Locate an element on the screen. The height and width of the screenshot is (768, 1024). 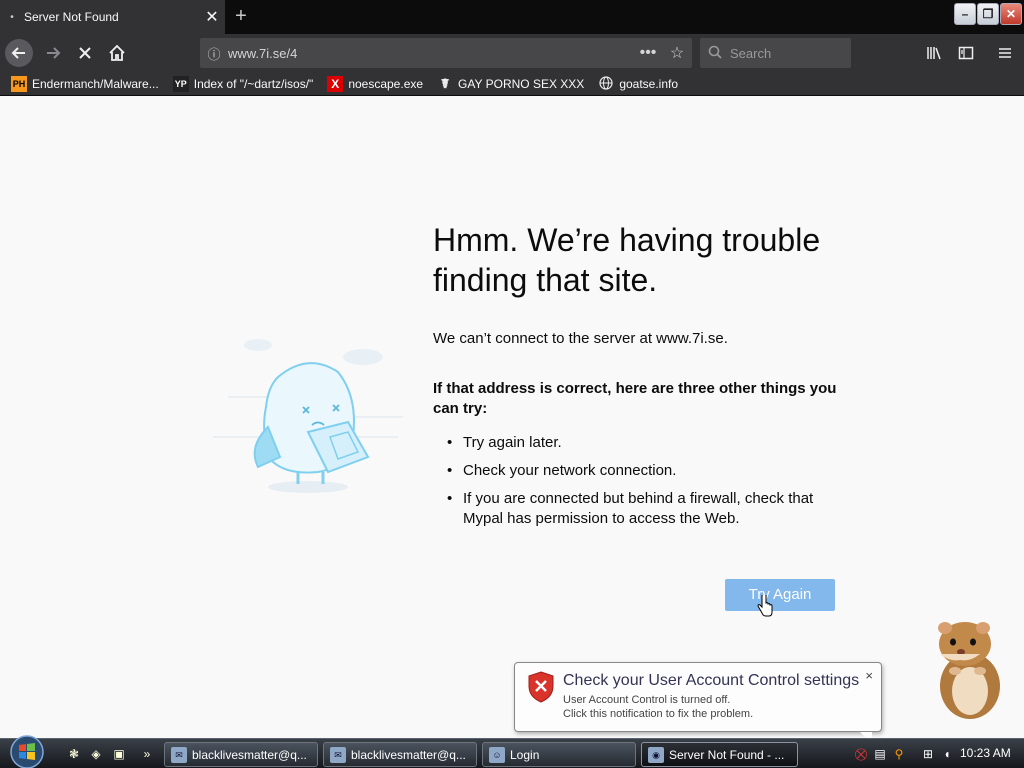
home-button is located at coordinates (117, 53).